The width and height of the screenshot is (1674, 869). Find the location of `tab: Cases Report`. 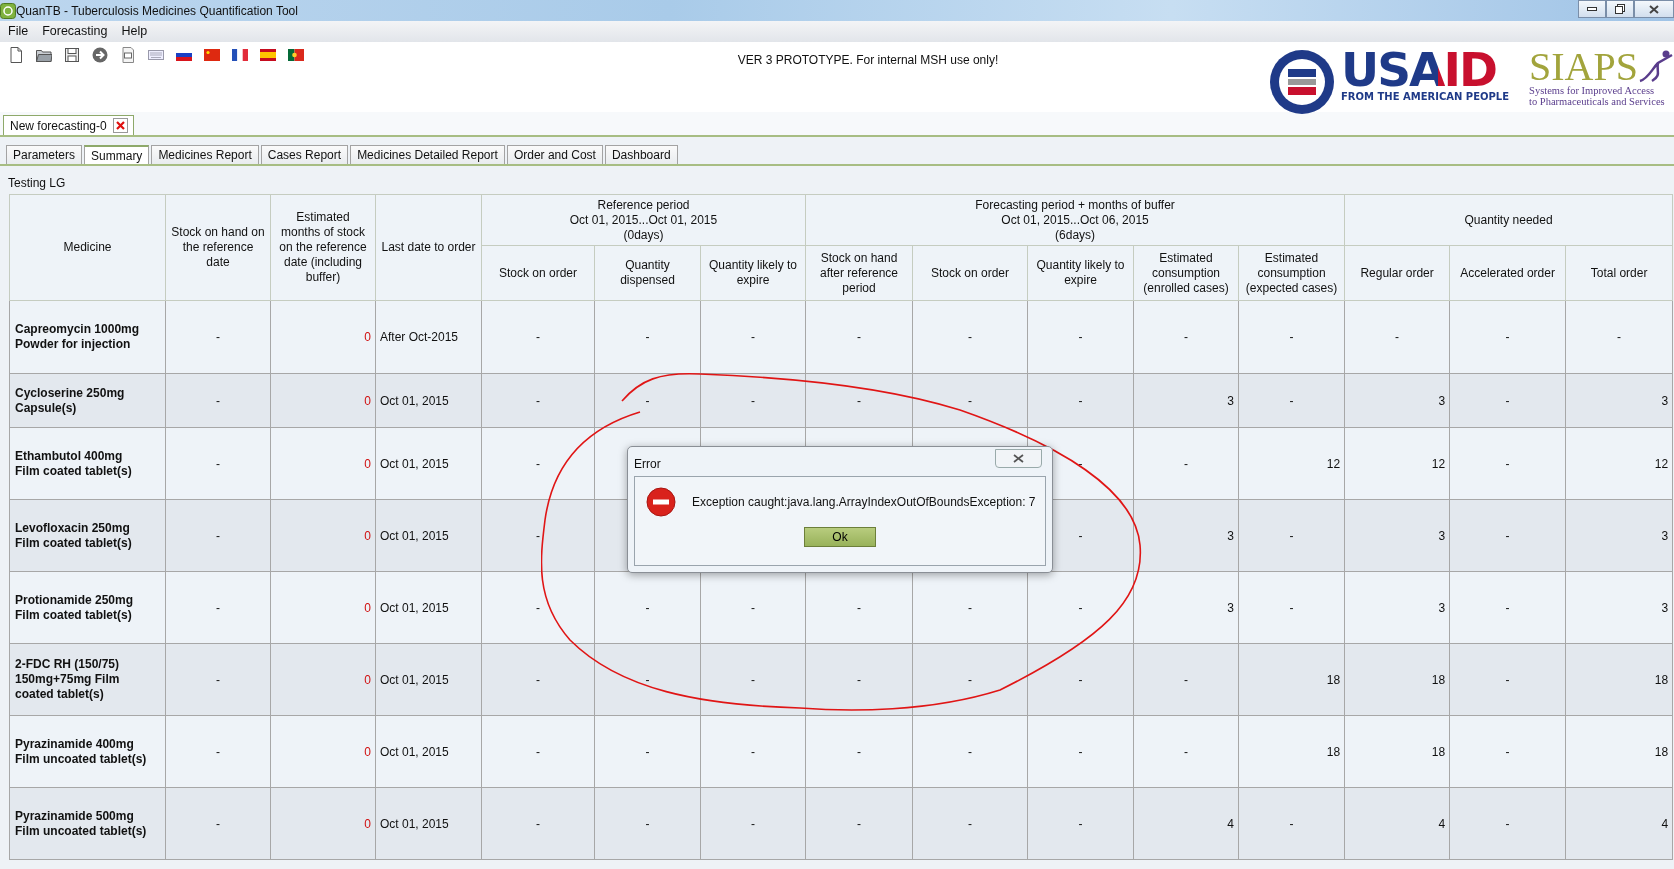

tab: Cases Report is located at coordinates (304, 154).